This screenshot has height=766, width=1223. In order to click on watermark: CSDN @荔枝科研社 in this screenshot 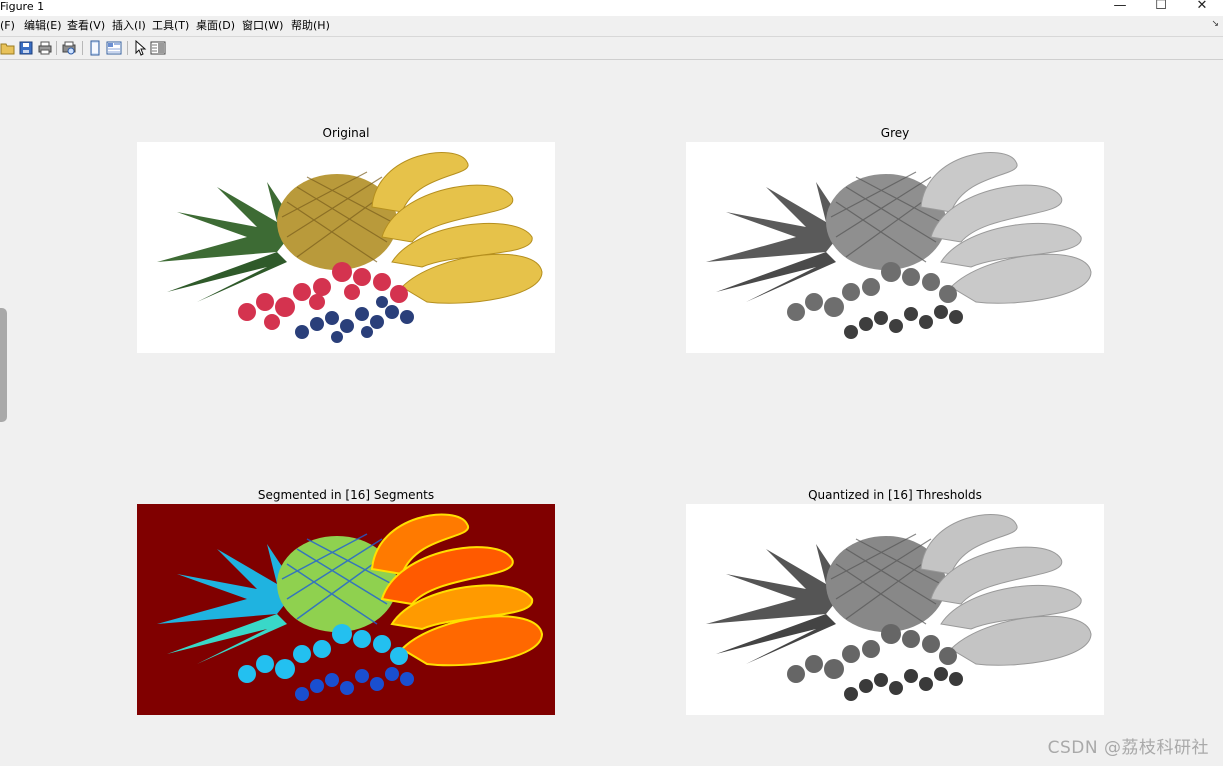, I will do `click(1128, 748)`.